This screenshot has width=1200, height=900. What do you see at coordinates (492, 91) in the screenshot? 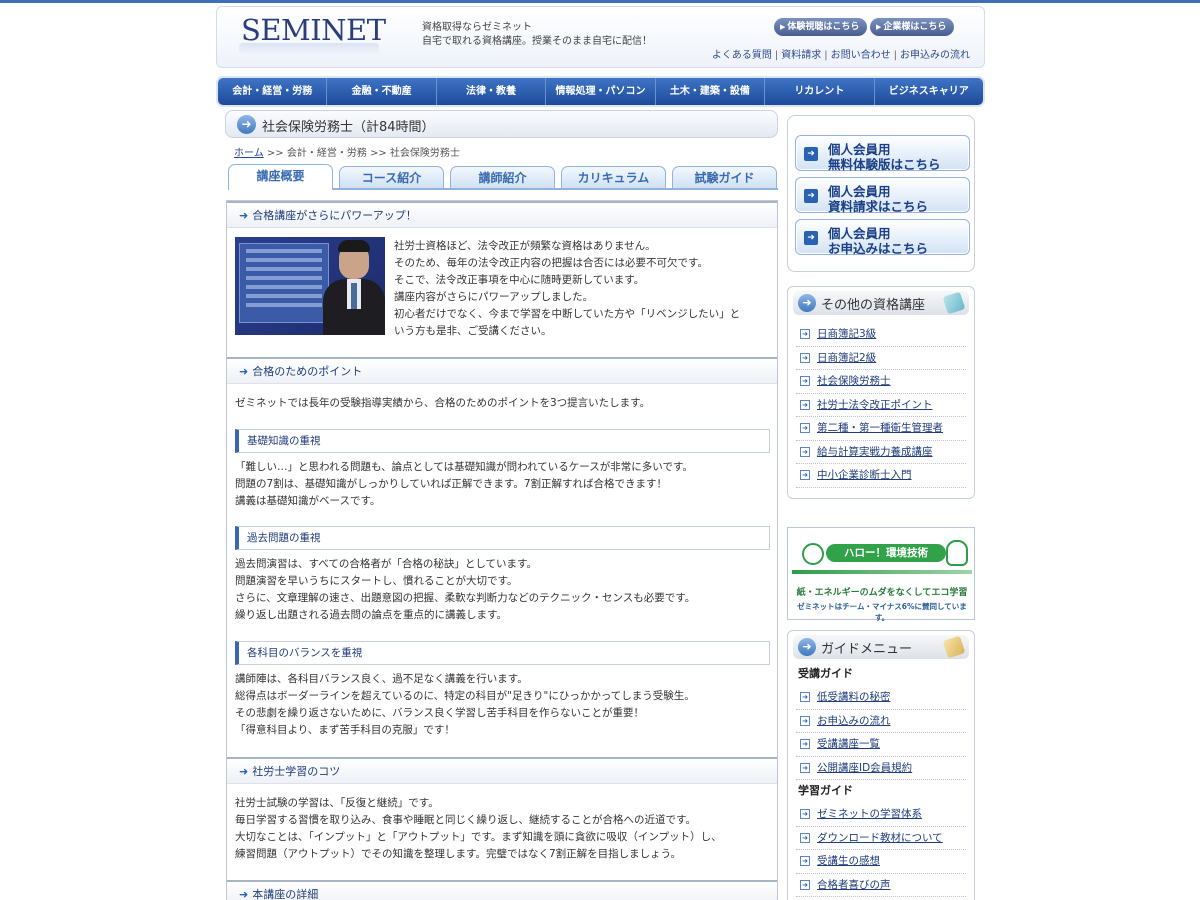
I see `nav-law: 法律・教養` at bounding box center [492, 91].